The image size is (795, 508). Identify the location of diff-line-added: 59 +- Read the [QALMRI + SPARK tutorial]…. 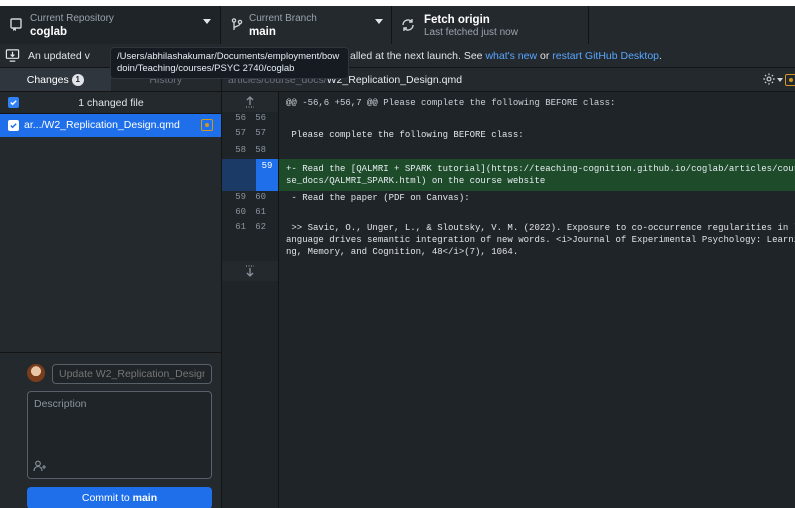
(508, 175).